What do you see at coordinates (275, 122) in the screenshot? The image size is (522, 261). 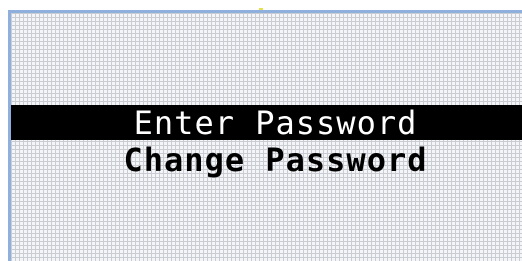 I see `menu-item-label: Enter Password` at bounding box center [275, 122].